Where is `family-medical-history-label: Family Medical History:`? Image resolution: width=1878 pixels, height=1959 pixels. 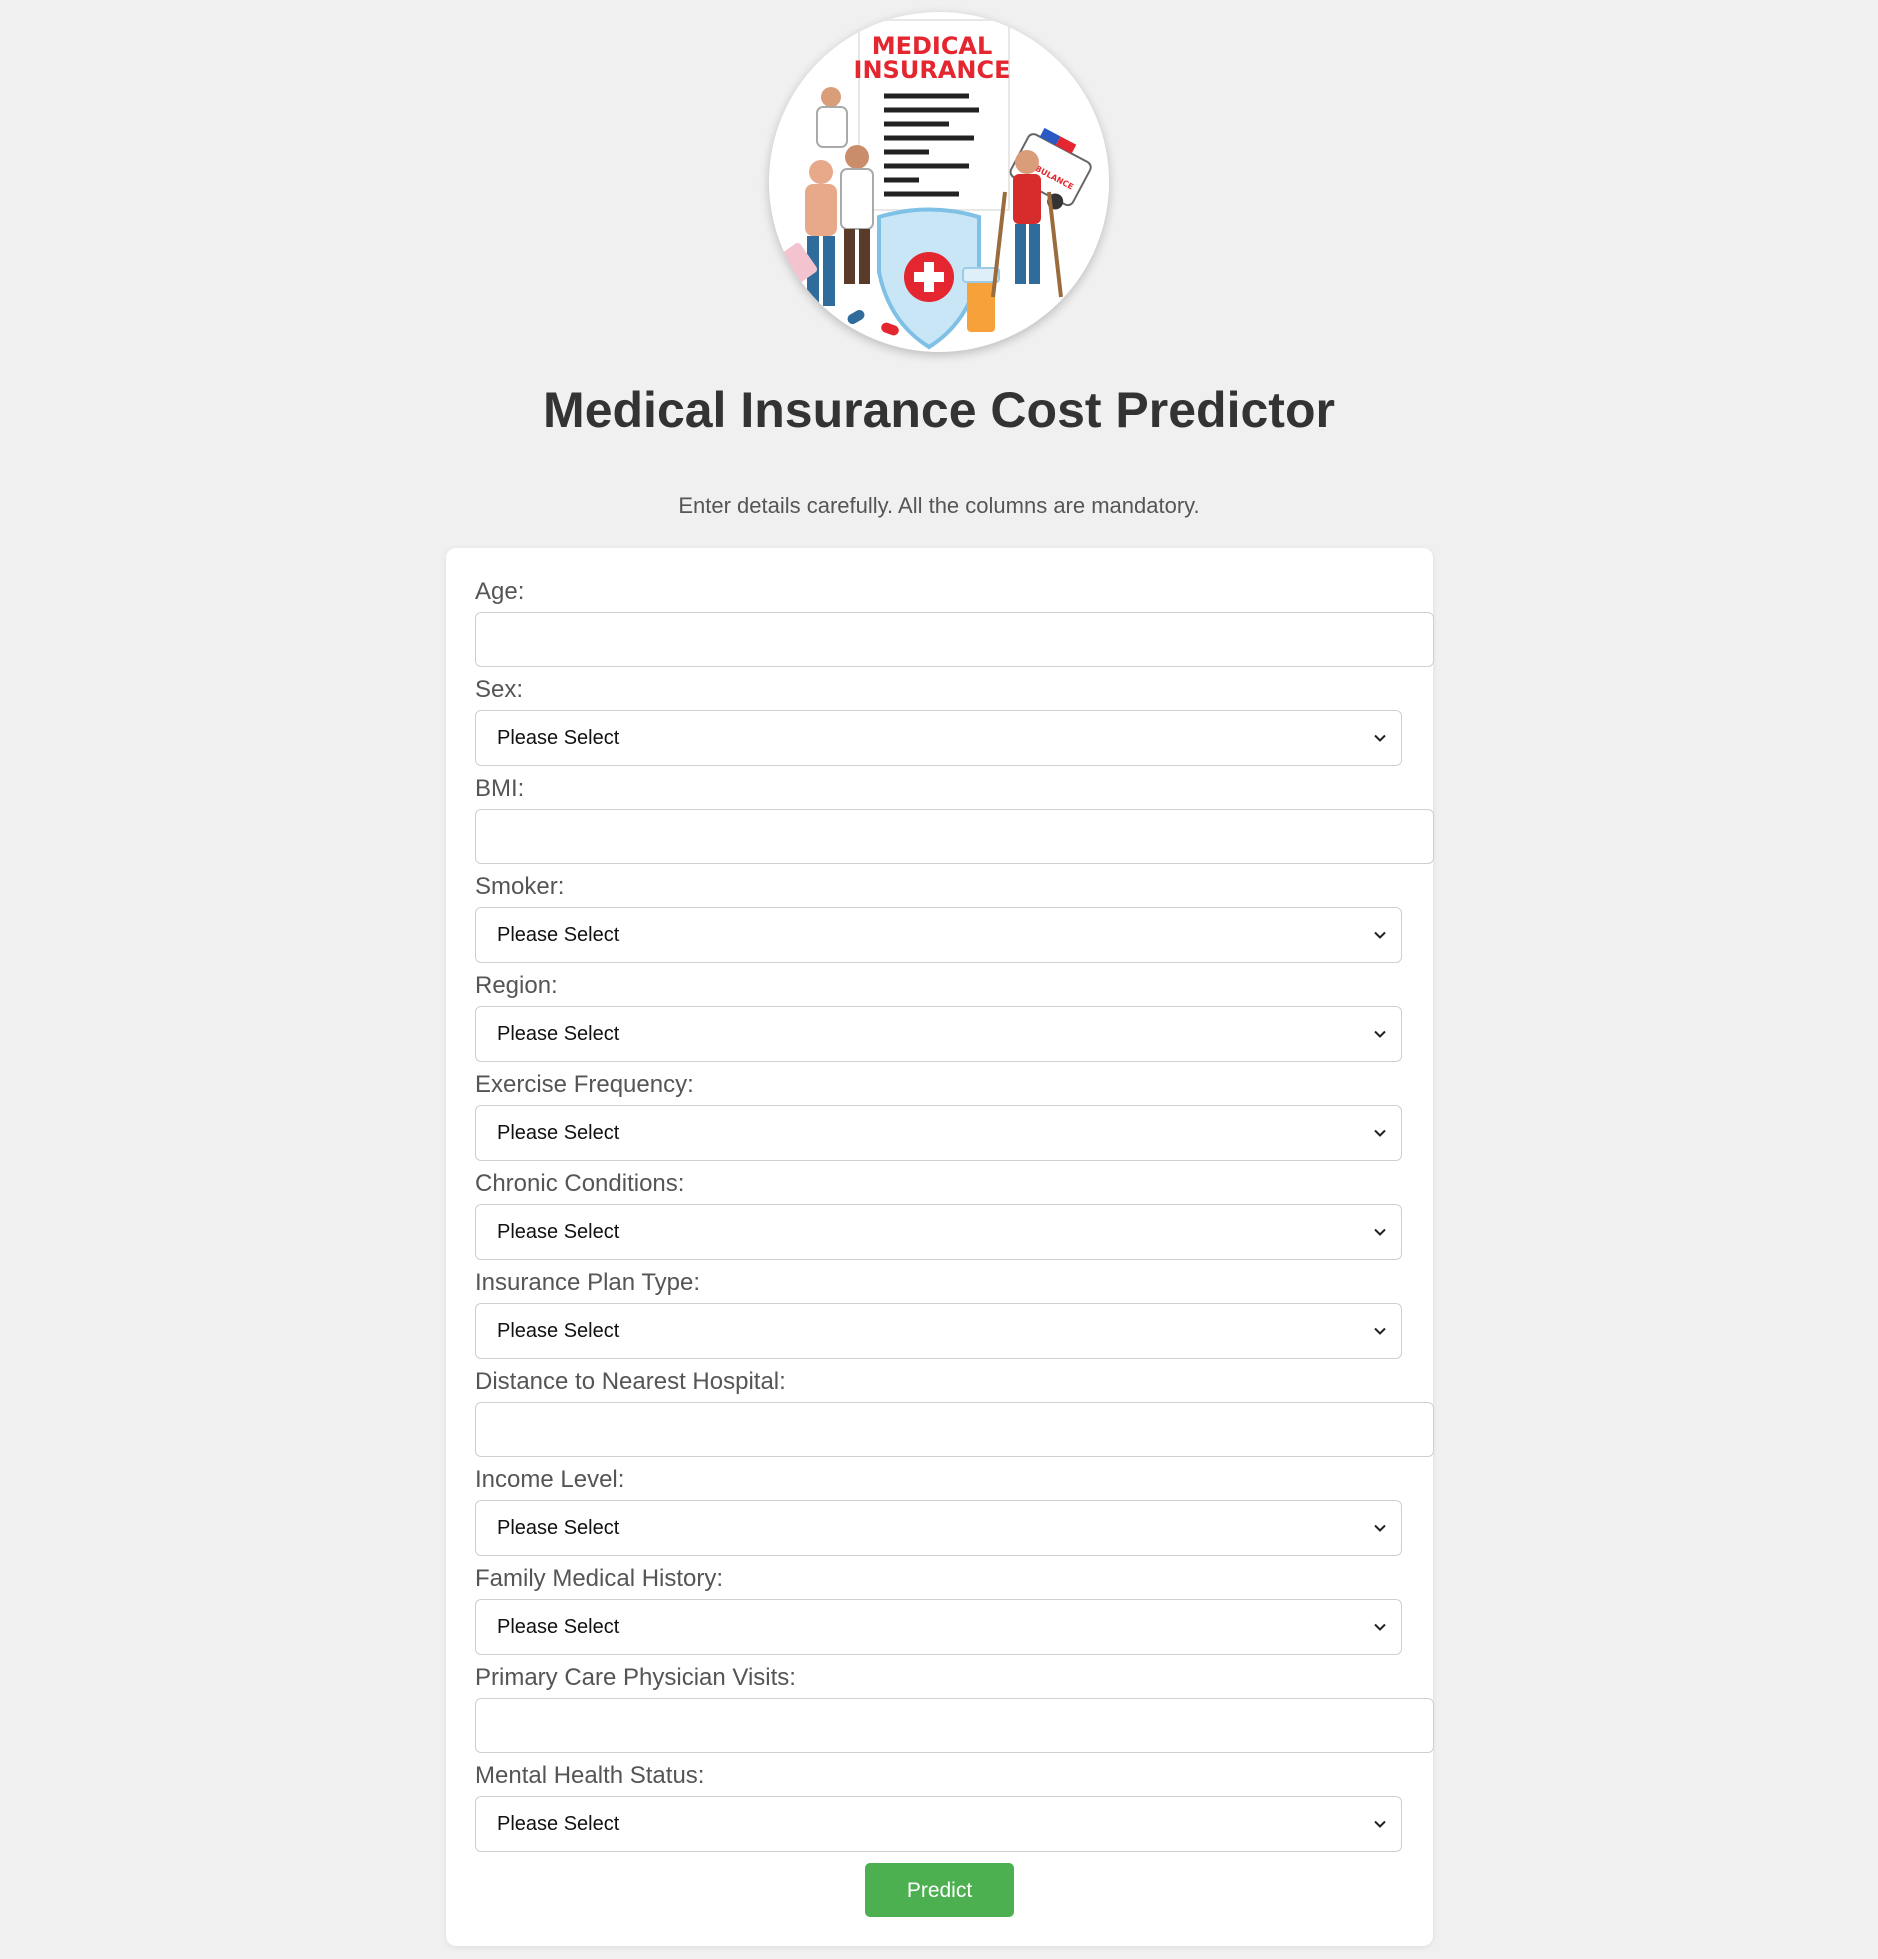
family-medical-history-label: Family Medical History: is located at coordinates (599, 1578).